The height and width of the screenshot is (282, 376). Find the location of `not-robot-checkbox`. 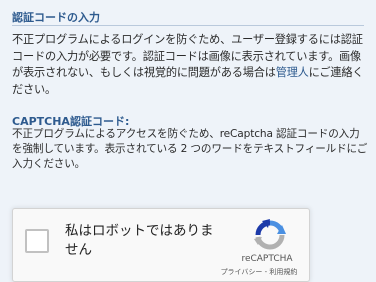

not-robot-checkbox is located at coordinates (37, 241).